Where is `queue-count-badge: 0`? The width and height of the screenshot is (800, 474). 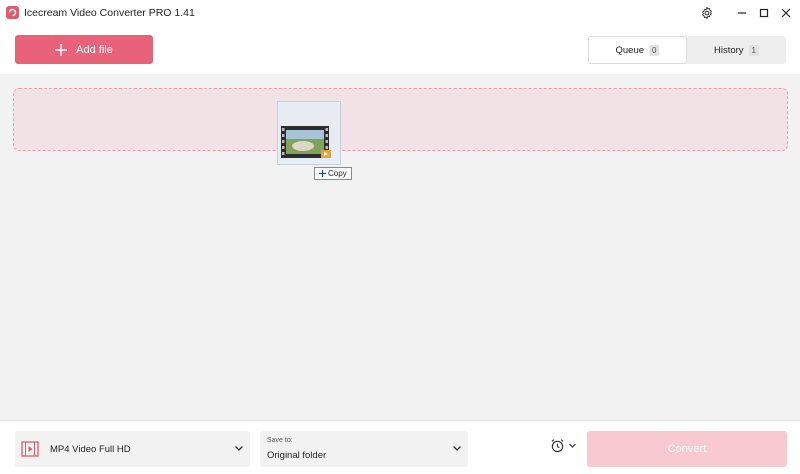 queue-count-badge: 0 is located at coordinates (654, 50).